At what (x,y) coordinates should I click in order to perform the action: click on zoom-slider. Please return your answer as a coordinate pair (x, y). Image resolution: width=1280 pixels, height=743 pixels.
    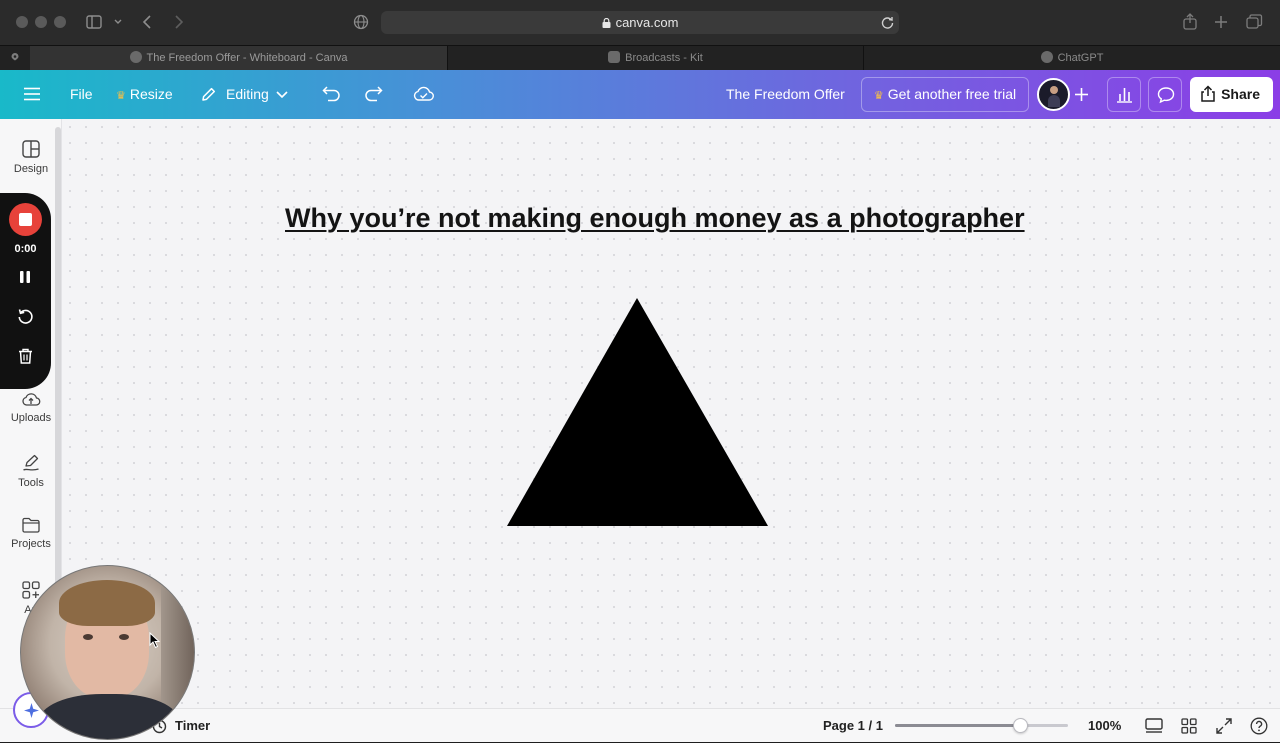
    Looking at the image, I should click on (981, 725).